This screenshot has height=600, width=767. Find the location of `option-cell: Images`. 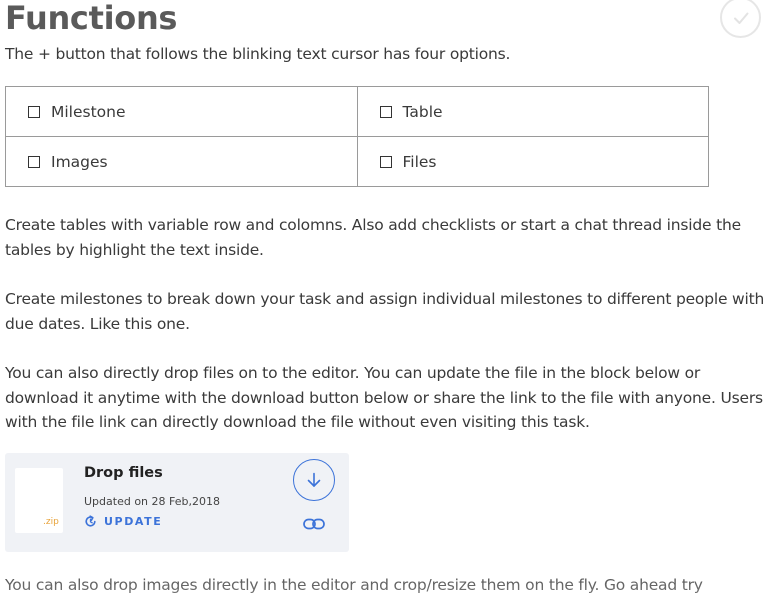

option-cell: Images is located at coordinates (181, 161).